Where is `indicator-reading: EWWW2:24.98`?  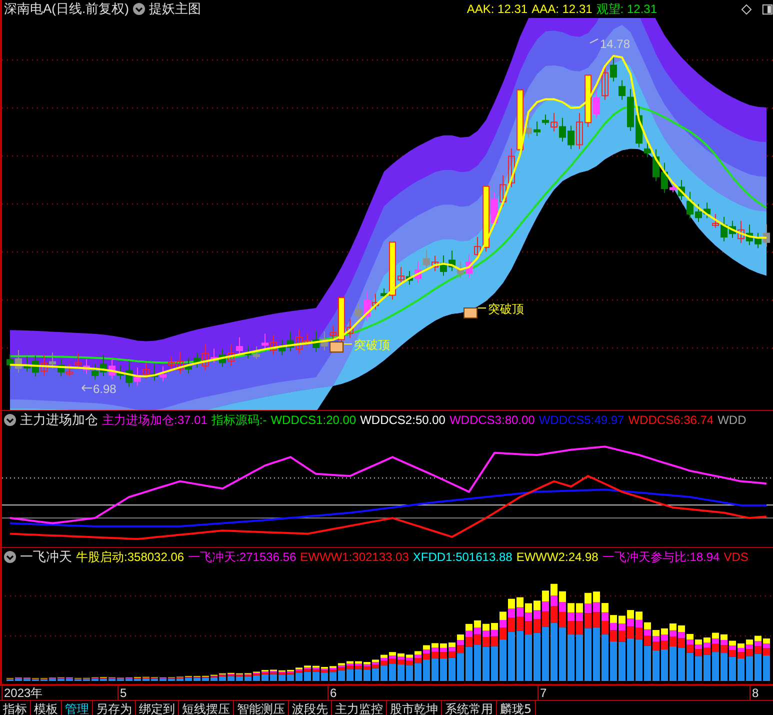 indicator-reading: EWWW2:24.98 is located at coordinates (557, 557).